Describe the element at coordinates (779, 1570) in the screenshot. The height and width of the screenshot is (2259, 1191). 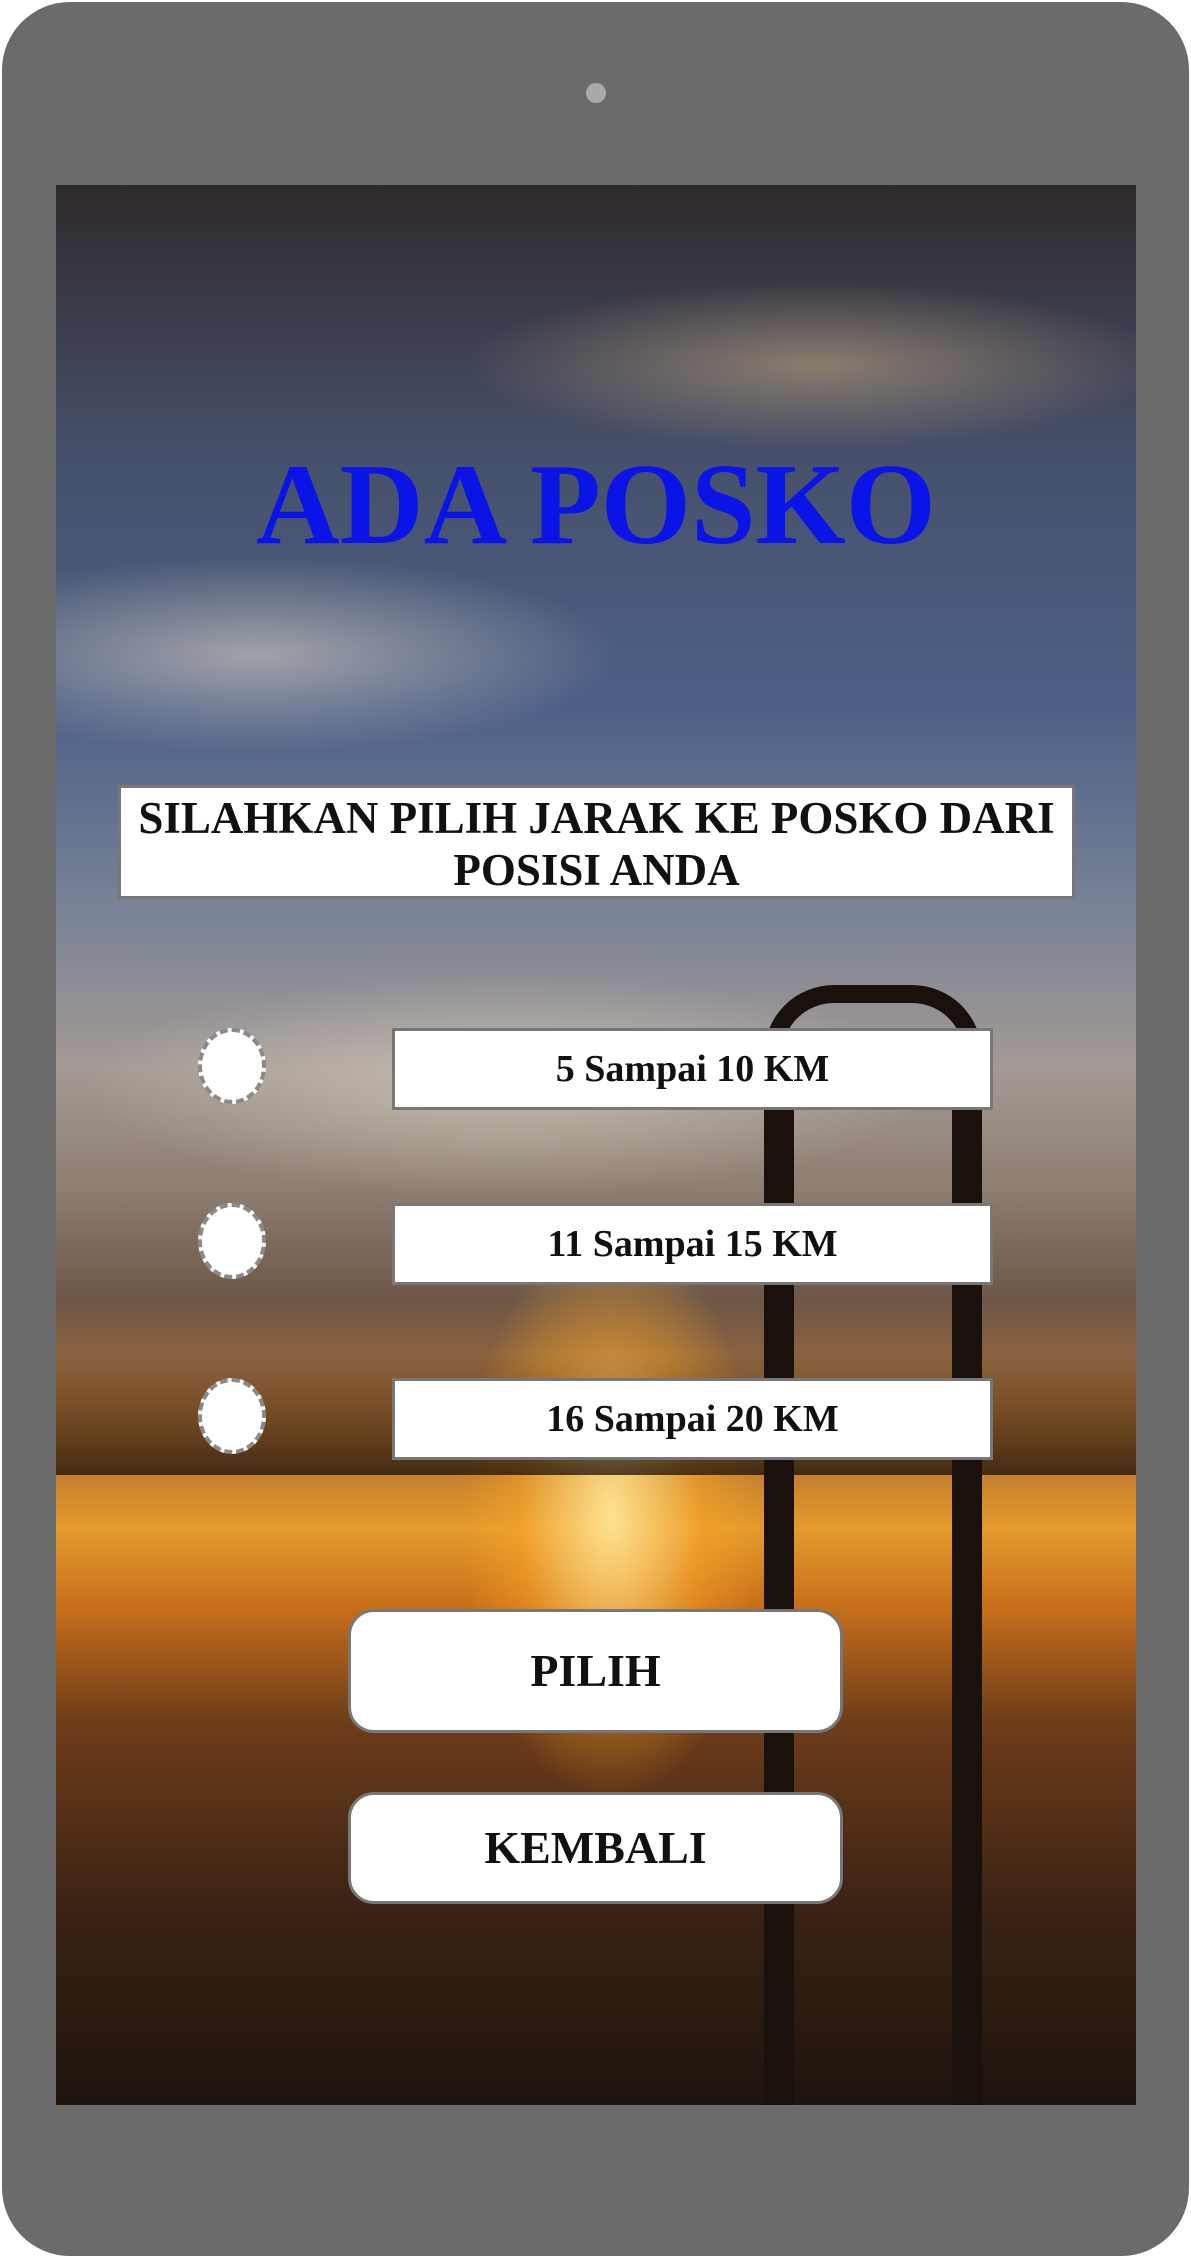
I see `background-gate-pillar-left` at that location.